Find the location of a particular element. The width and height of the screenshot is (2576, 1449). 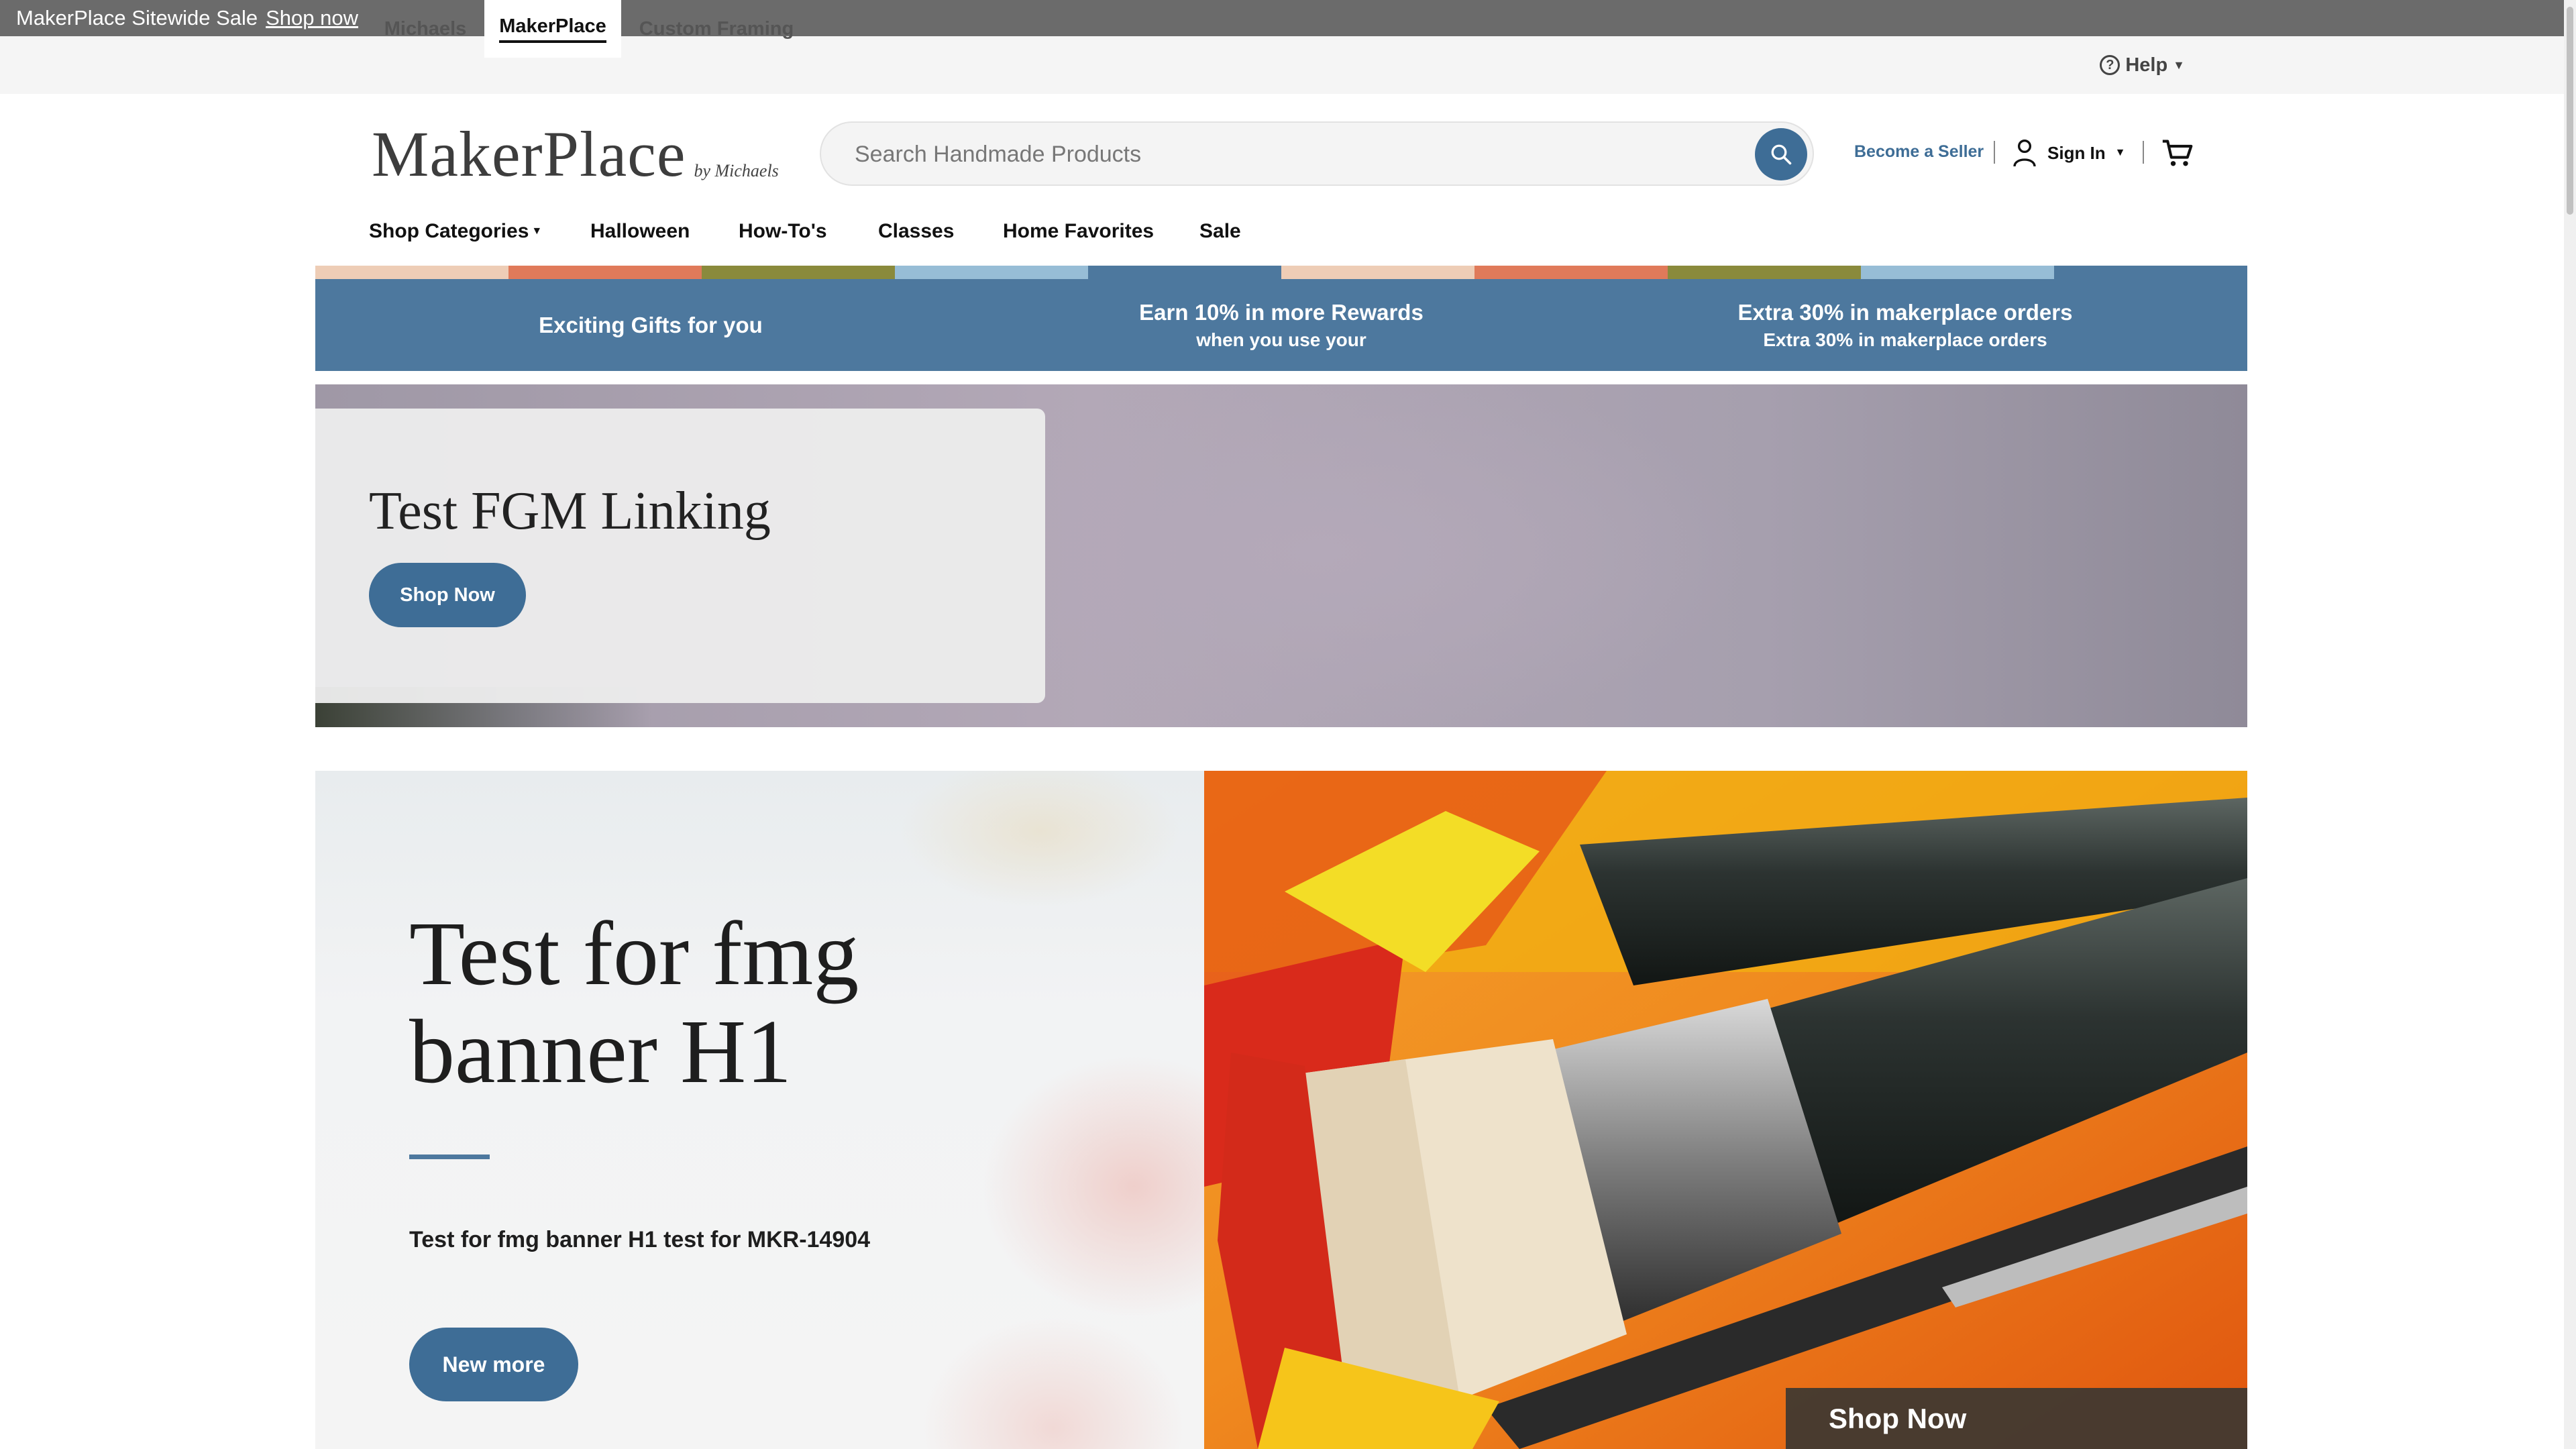

help-menu: ? Help ▼ is located at coordinates (2142, 65).